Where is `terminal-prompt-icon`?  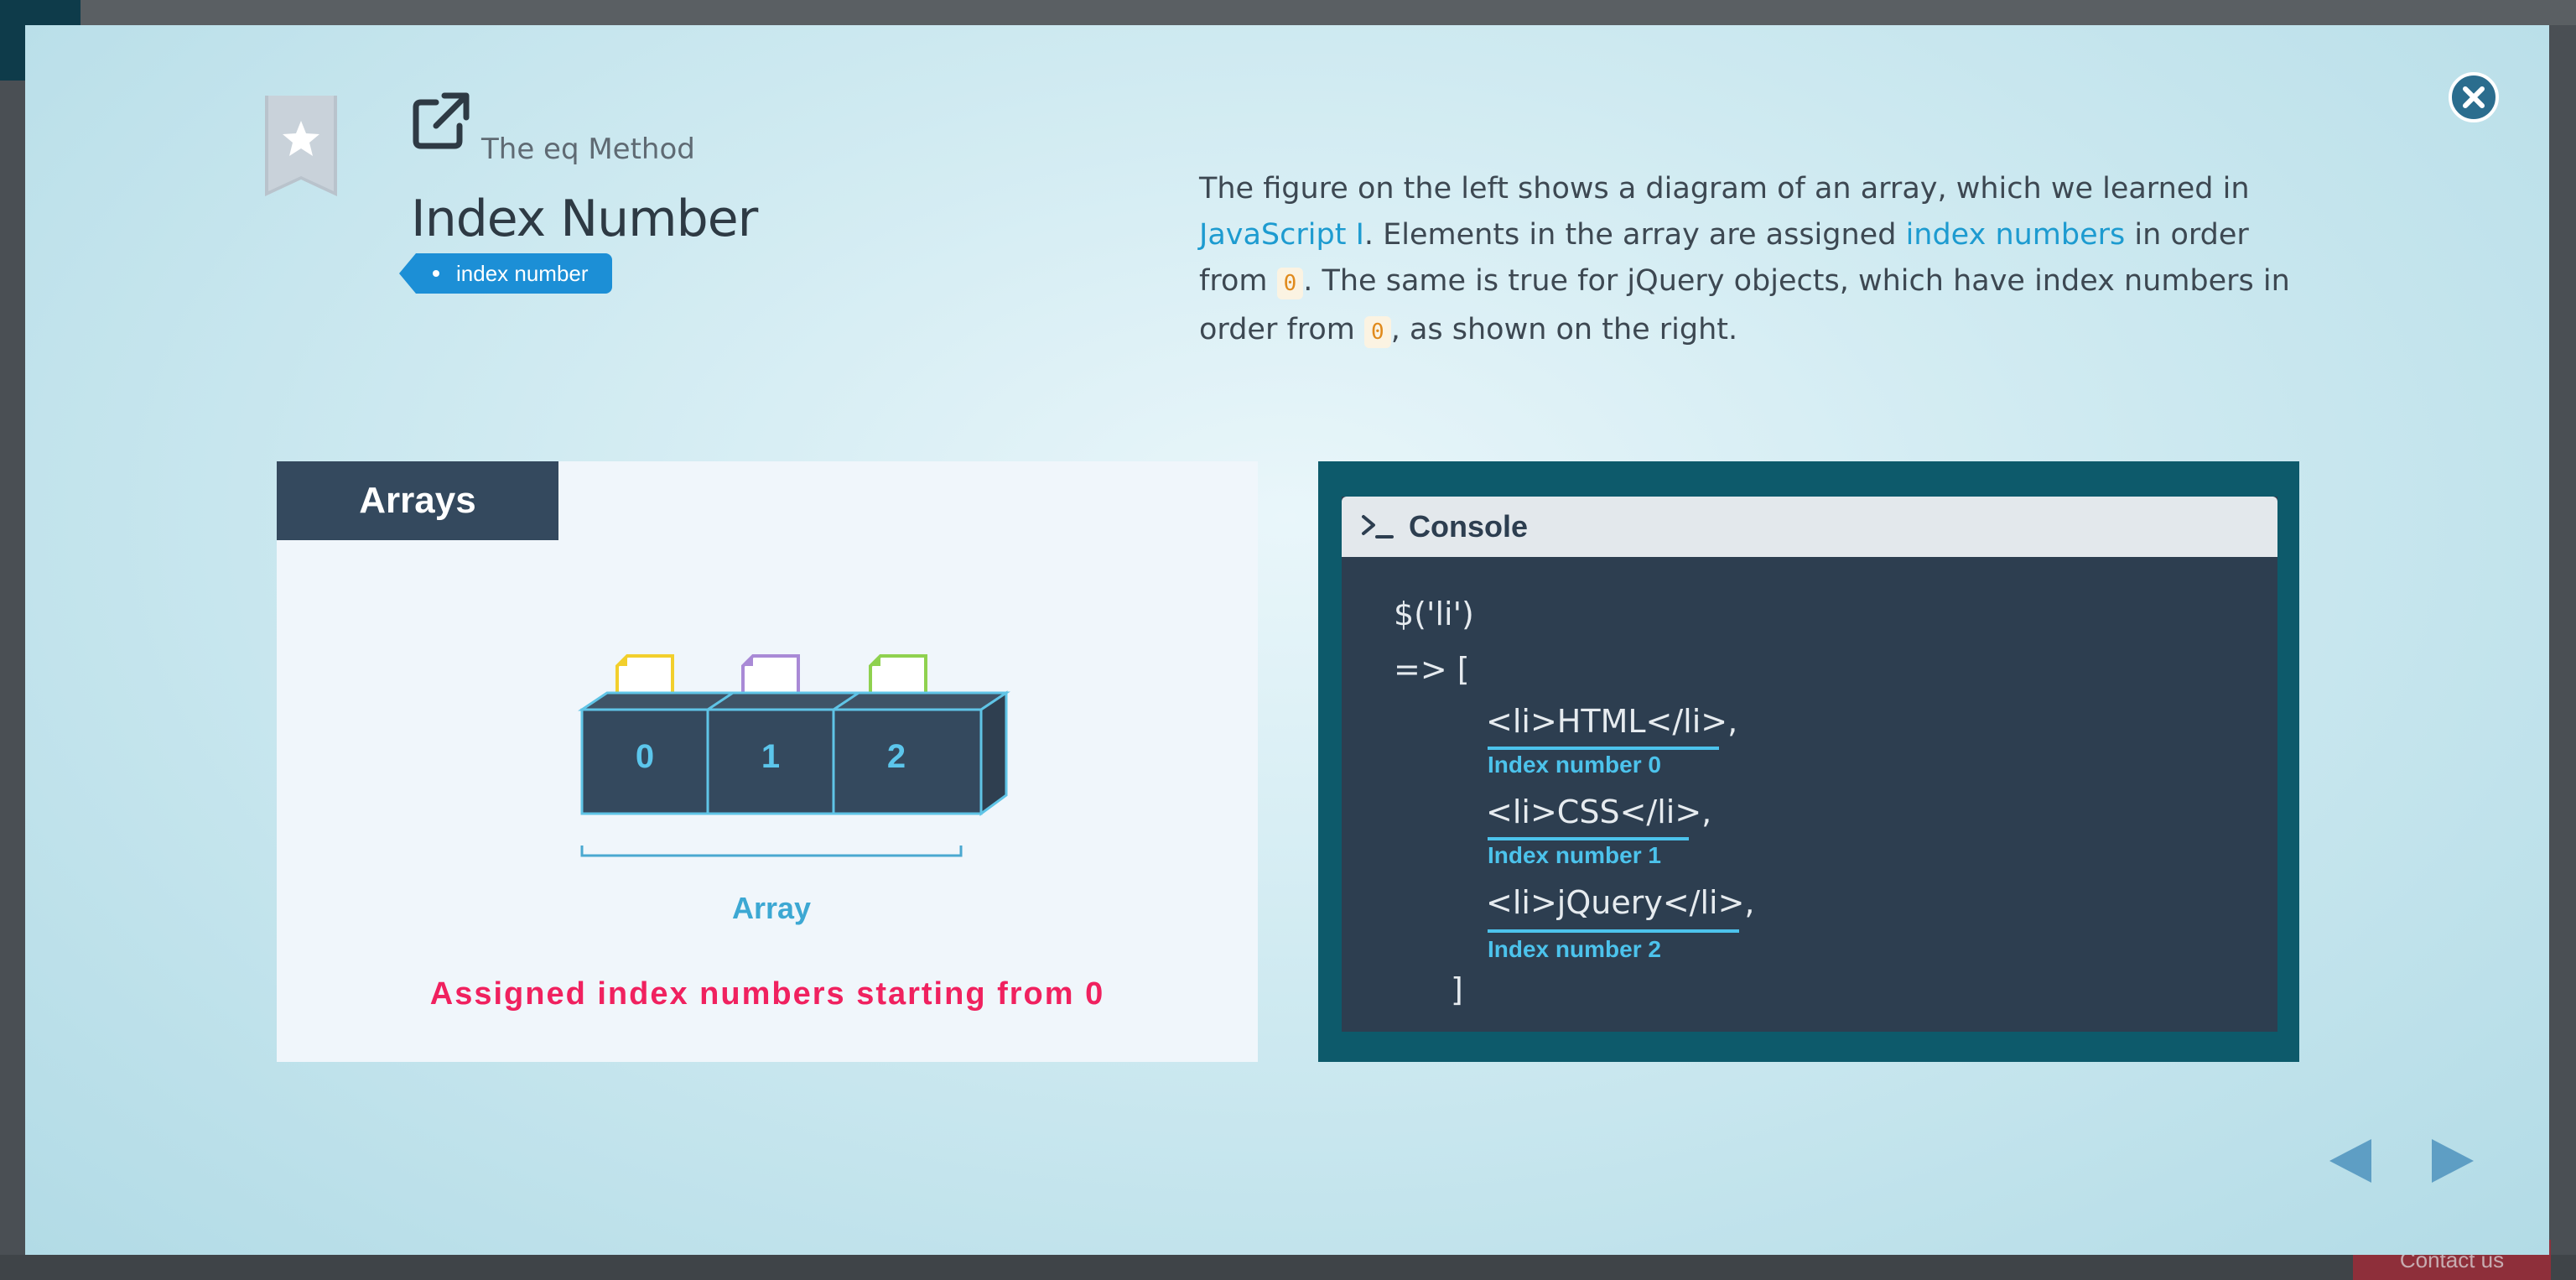 terminal-prompt-icon is located at coordinates (1378, 527).